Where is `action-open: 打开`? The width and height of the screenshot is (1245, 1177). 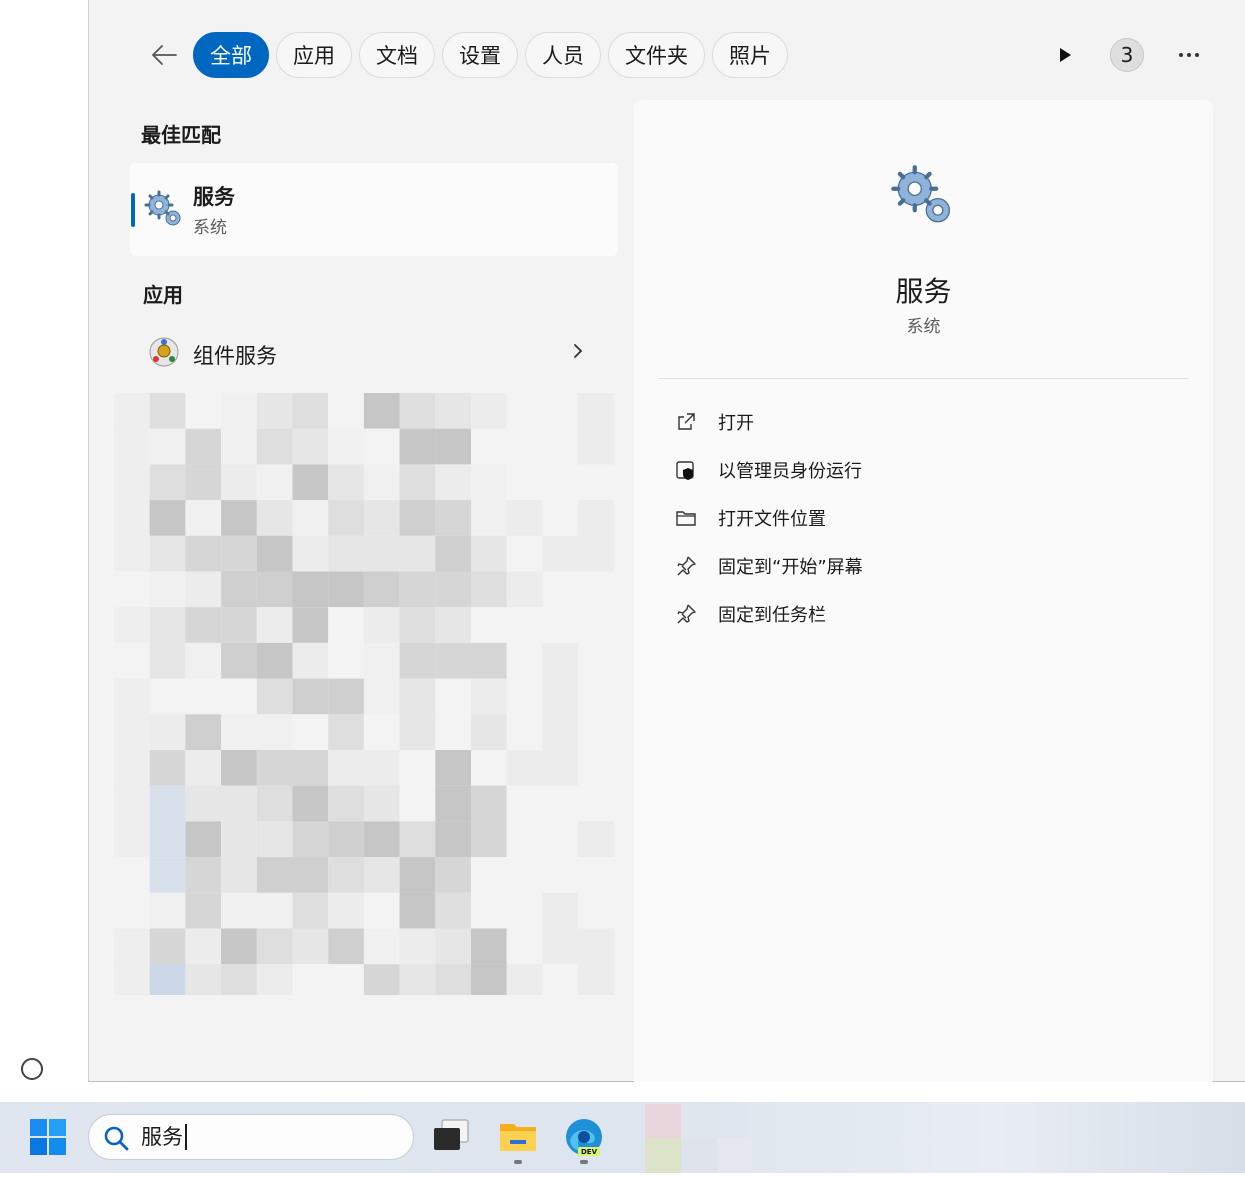
action-open: 打开 is located at coordinates (714, 422).